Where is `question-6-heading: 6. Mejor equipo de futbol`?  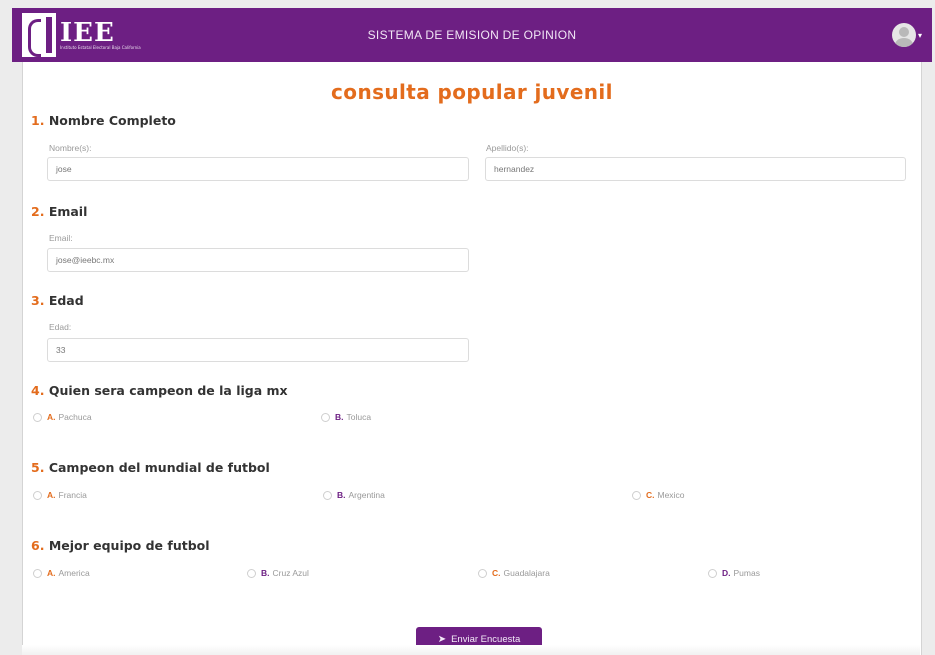 question-6-heading: 6. Mejor equipo de futbol is located at coordinates (120, 545).